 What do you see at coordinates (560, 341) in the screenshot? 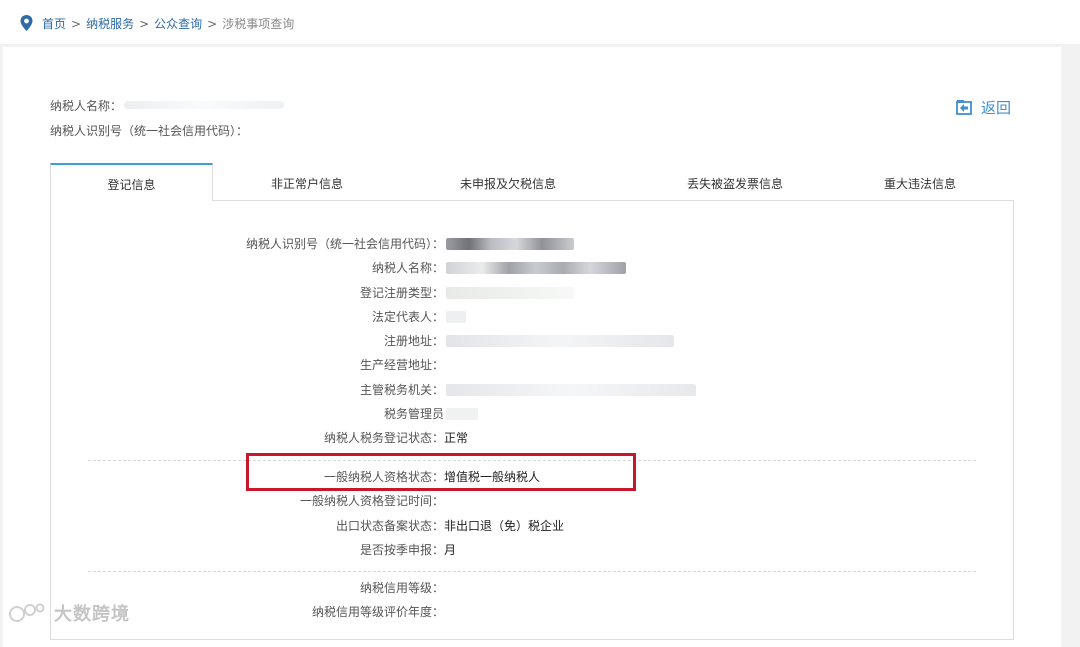
I see `redacted-registered-address` at bounding box center [560, 341].